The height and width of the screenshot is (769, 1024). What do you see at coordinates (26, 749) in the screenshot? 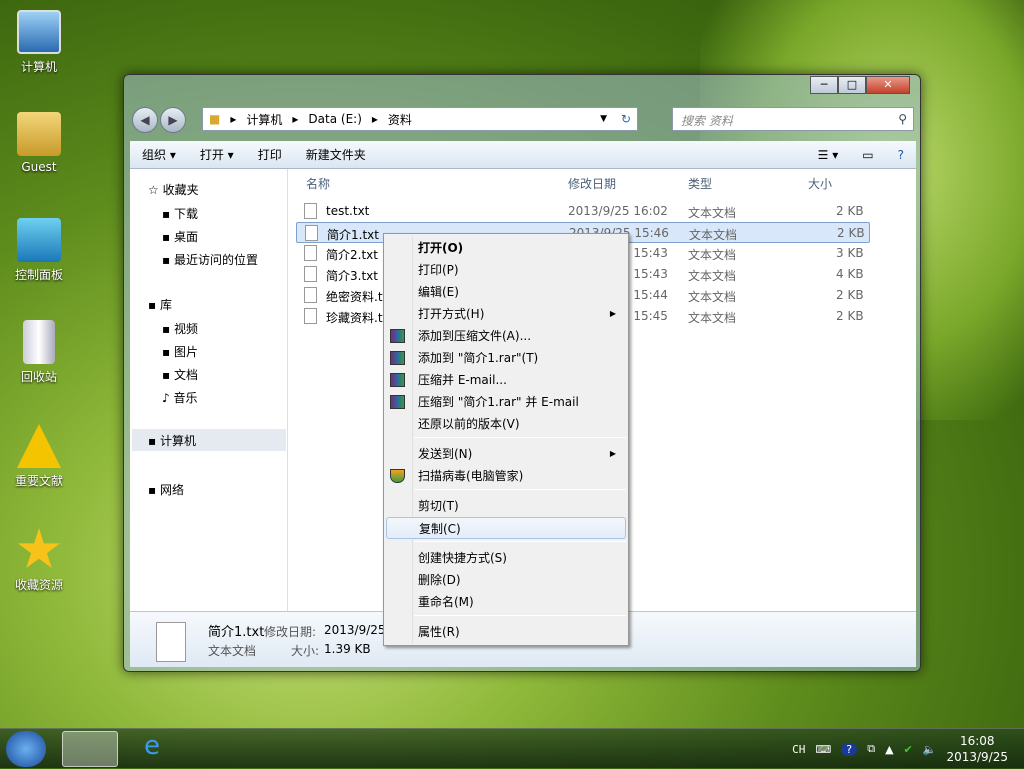
I see `start-button` at bounding box center [26, 749].